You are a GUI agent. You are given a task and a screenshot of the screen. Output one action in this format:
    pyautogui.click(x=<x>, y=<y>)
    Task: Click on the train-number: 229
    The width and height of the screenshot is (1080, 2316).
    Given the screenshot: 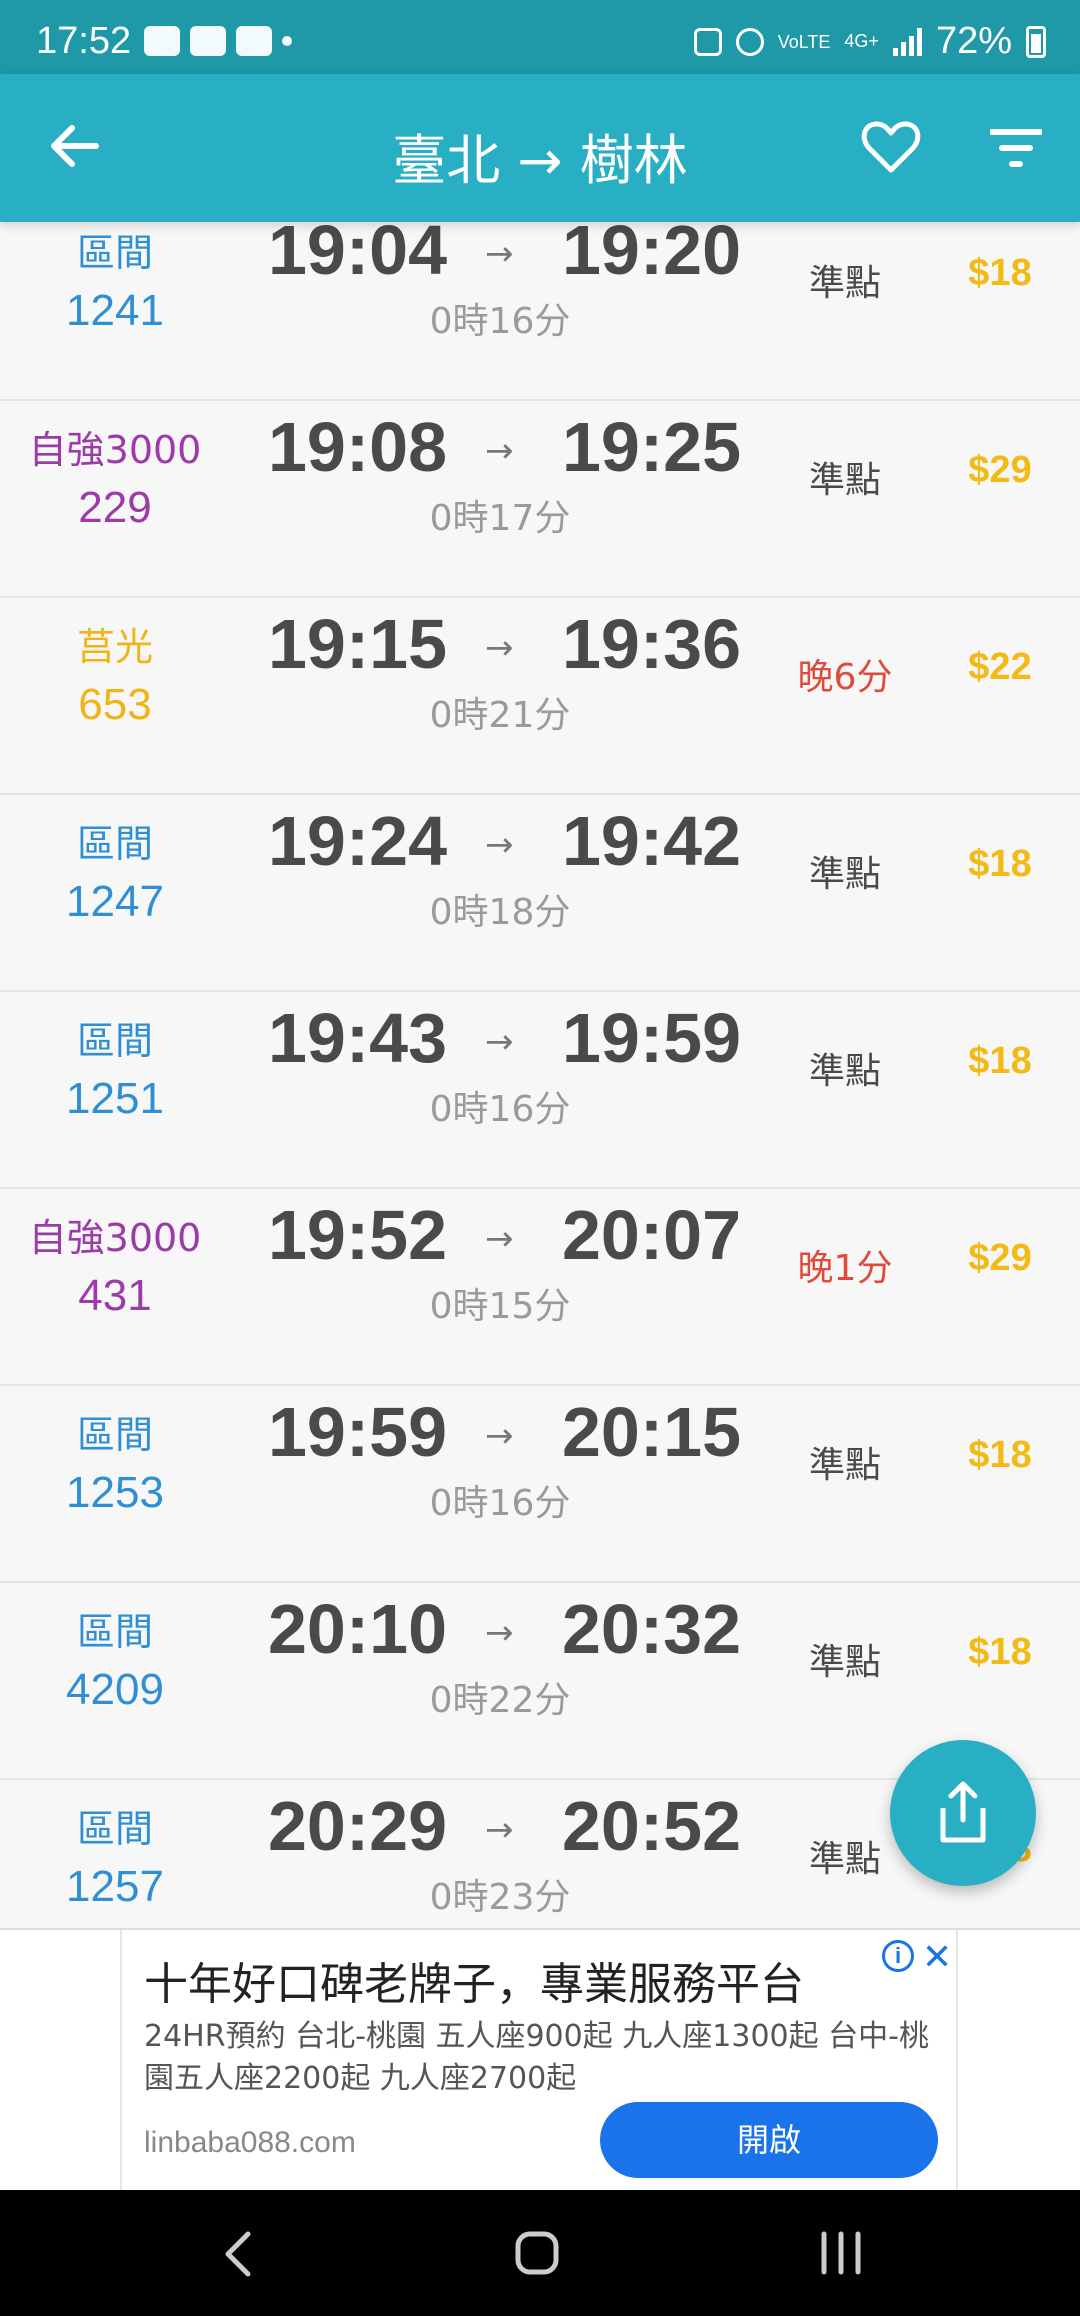 What is the action you would take?
    pyautogui.click(x=115, y=507)
    